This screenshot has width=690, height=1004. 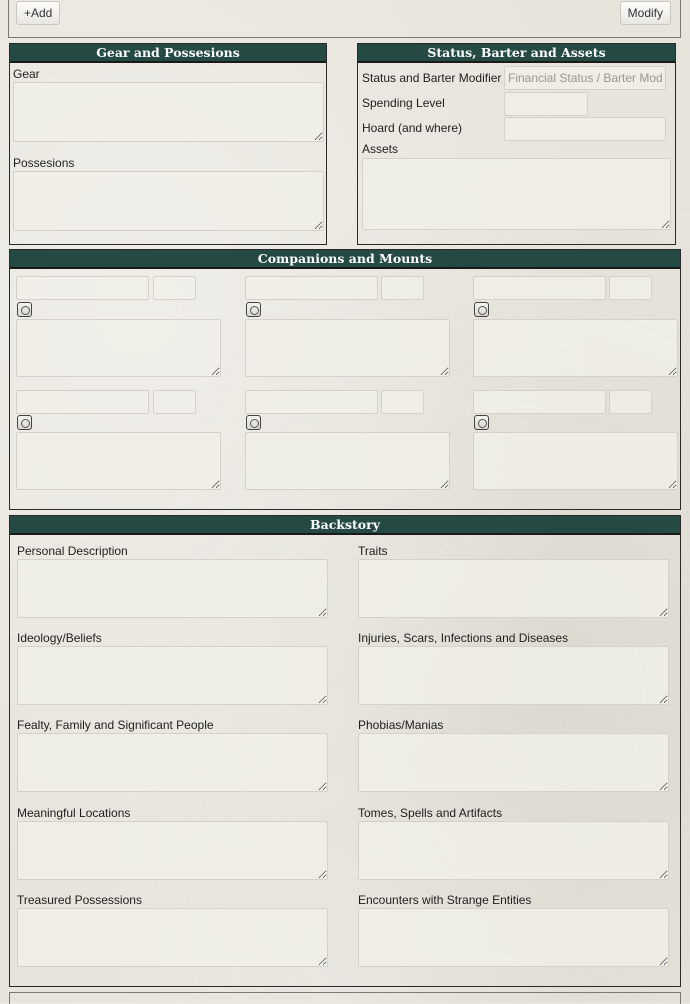 I want to click on next-section-edge, so click(x=345, y=998).